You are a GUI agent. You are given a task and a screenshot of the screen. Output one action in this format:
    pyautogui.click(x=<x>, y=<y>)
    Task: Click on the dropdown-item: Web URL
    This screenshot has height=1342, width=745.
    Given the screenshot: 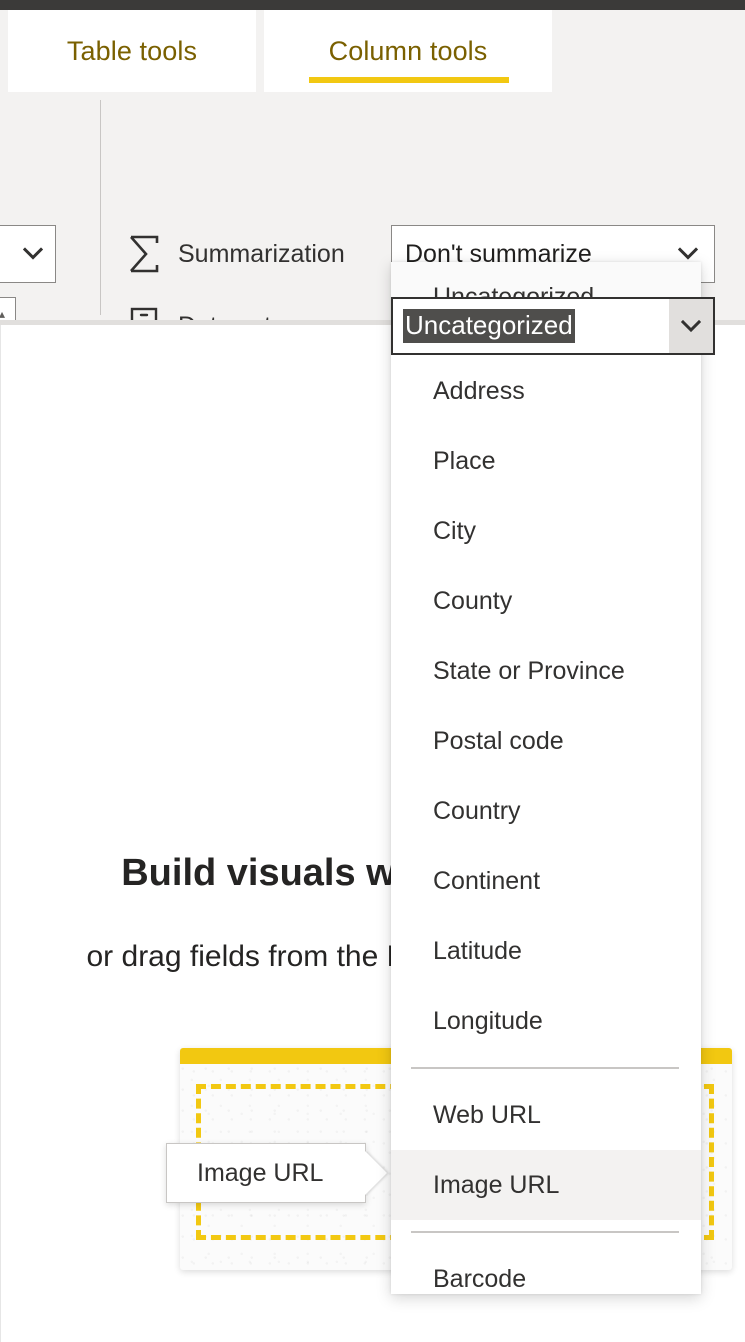 What is the action you would take?
    pyautogui.click(x=546, y=1115)
    